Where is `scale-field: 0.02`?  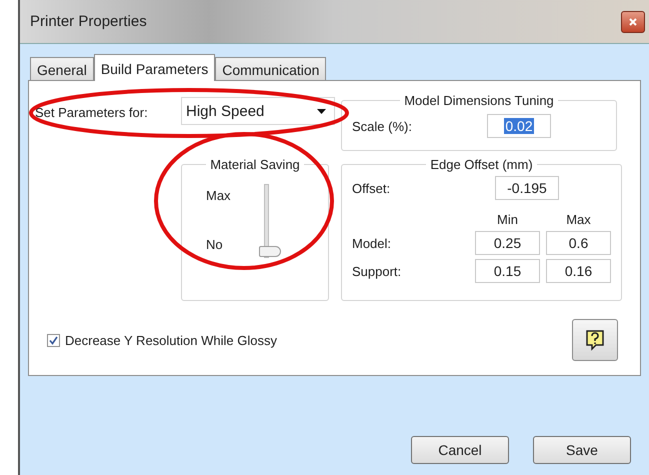 scale-field: 0.02 is located at coordinates (519, 126).